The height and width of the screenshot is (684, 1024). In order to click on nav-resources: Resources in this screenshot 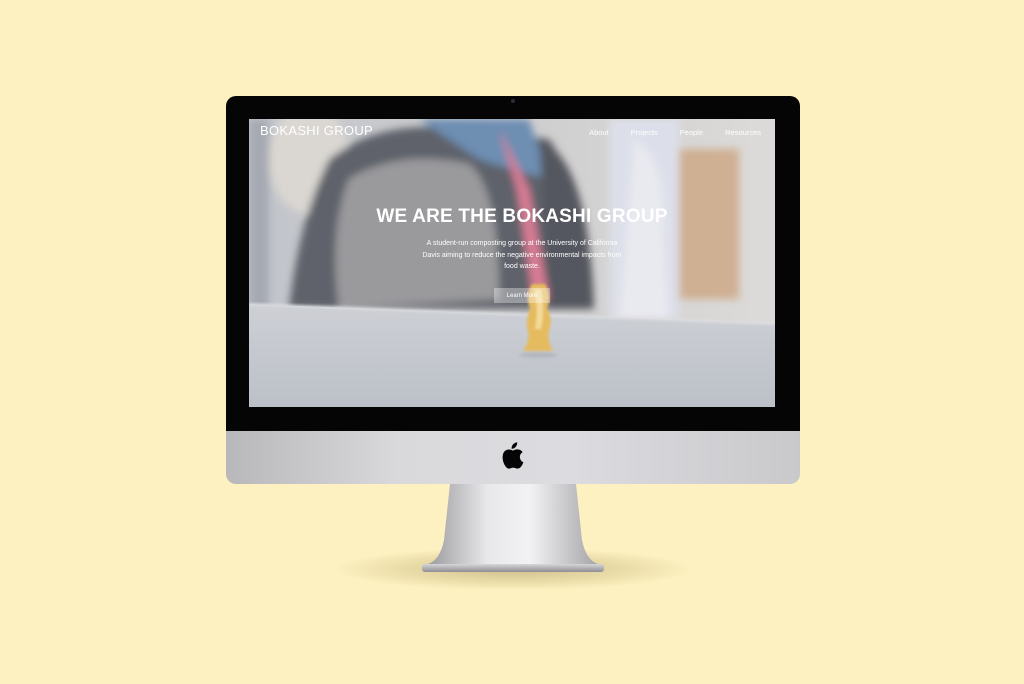, I will do `click(743, 132)`.